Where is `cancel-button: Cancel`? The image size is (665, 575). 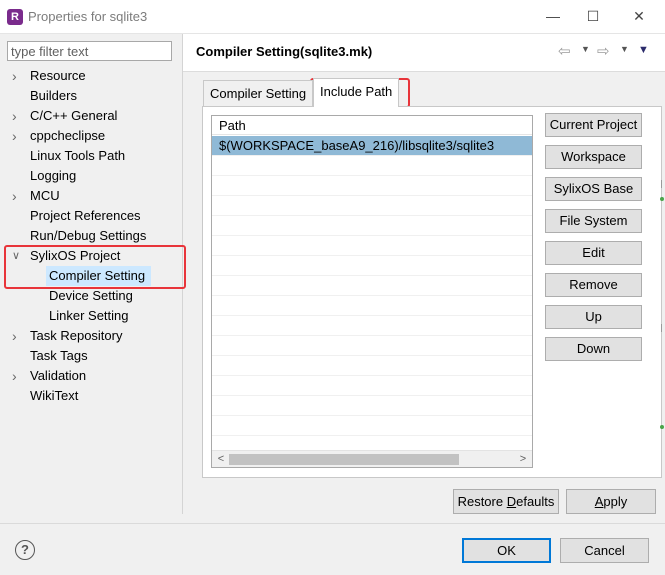 cancel-button: Cancel is located at coordinates (604, 550).